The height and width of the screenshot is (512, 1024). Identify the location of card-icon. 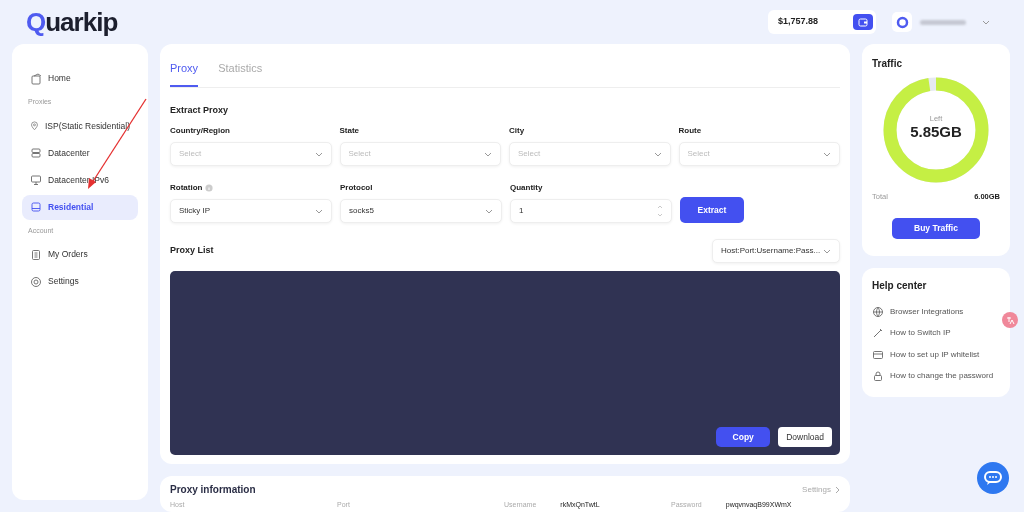
(878, 354).